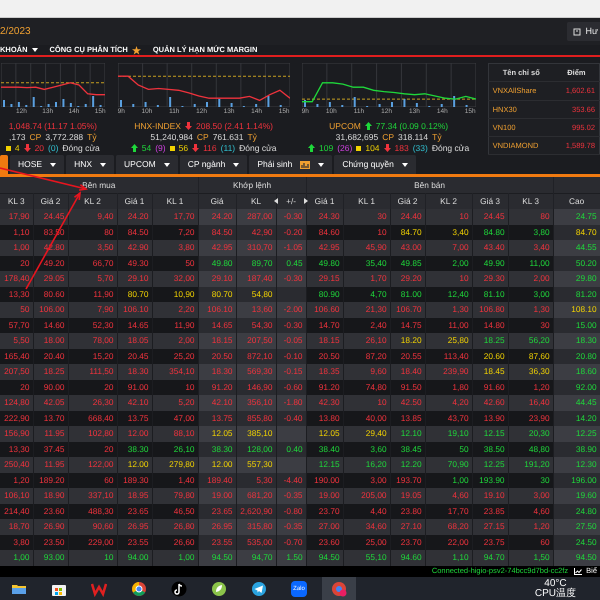 The image size is (600, 600). Describe the element at coordinates (217, 464) in the screenshot. I see `table-cell: 12.00` at that location.